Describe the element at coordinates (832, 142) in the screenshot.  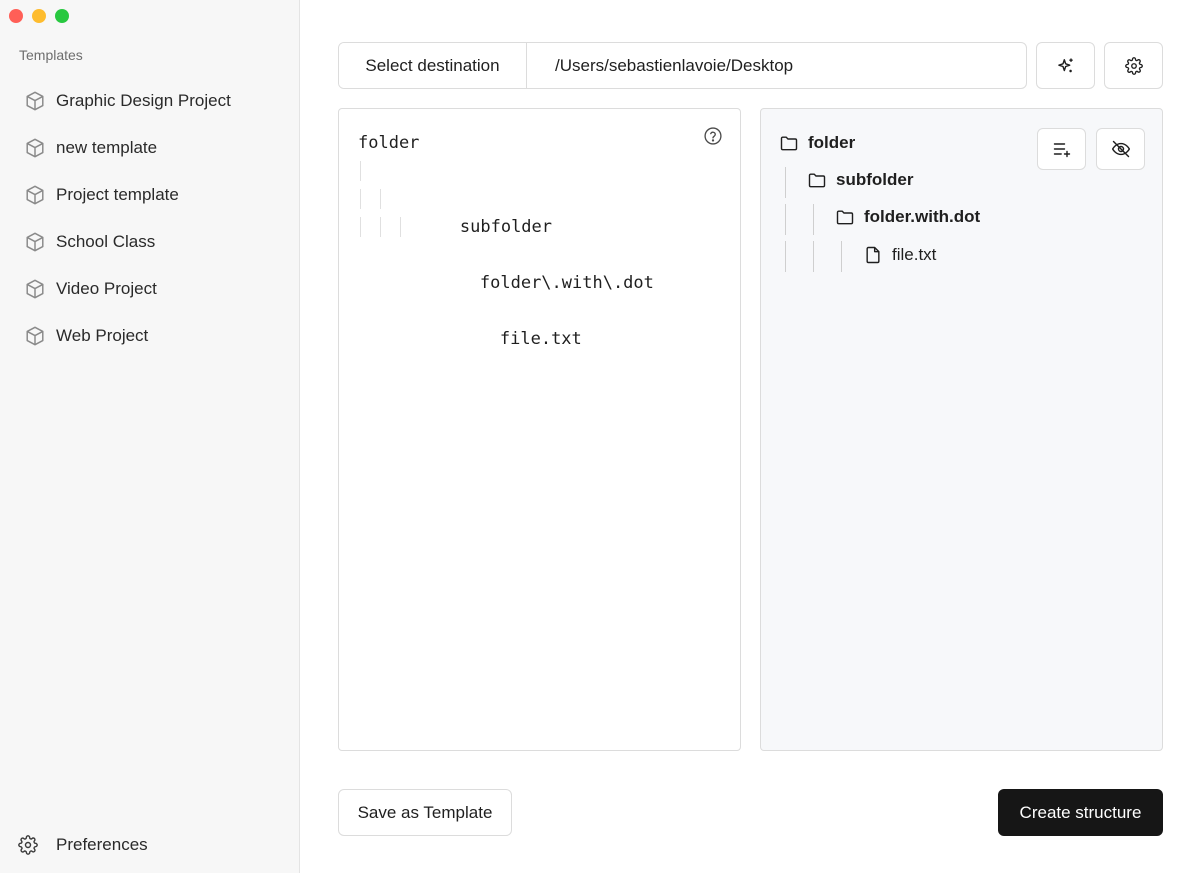
I see `tree-item-label: folder` at that location.